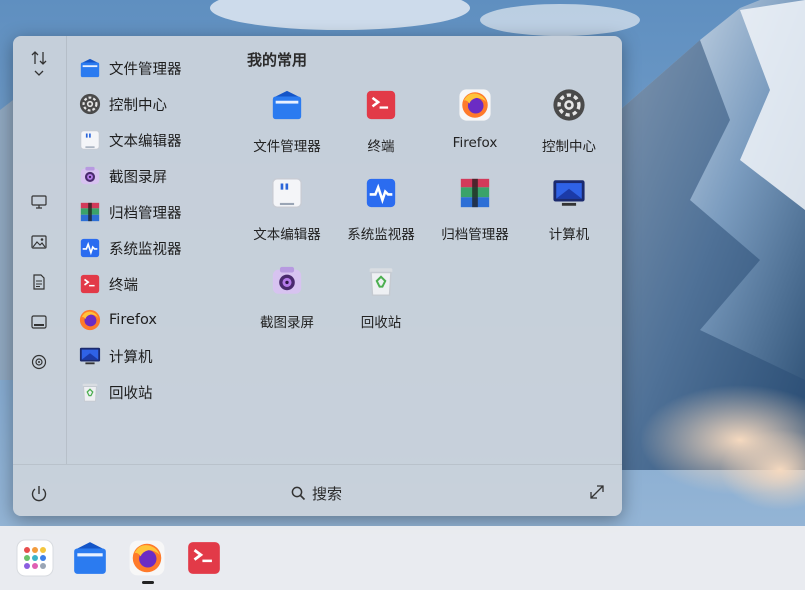  I want to click on category-rail, so click(40, 250).